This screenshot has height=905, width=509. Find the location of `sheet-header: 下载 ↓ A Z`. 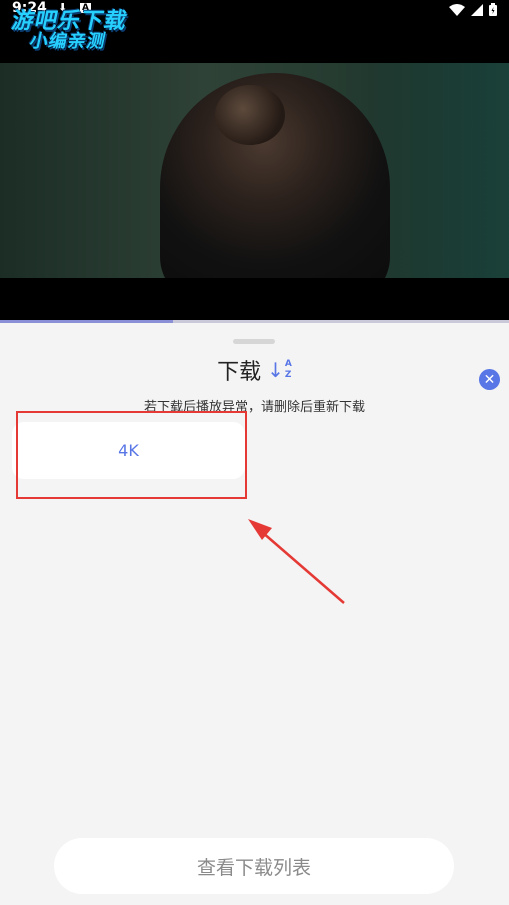

sheet-header: 下载 ↓ A Z is located at coordinates (254, 370).